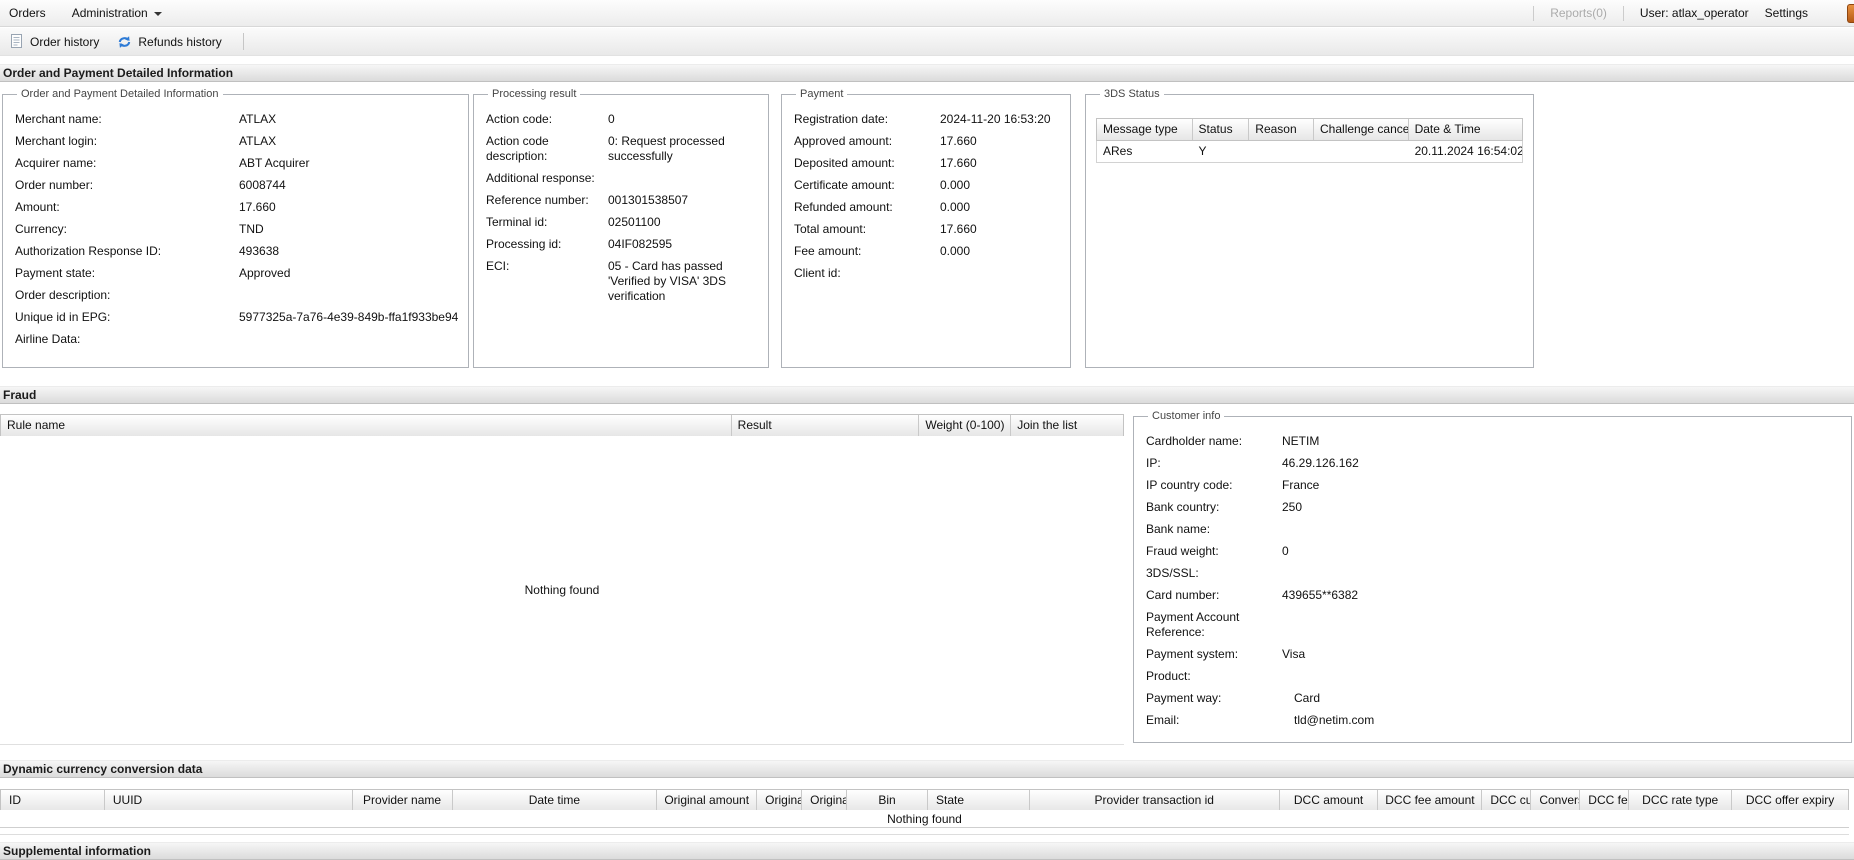 Image resolution: width=1854 pixels, height=860 pixels. Describe the element at coordinates (927, 73) in the screenshot. I see `section-header-order: Order and Payment Detailed Information` at that location.